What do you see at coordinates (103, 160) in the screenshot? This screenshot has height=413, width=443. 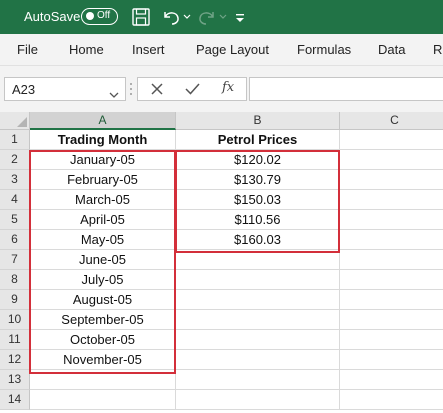 I see `cell-a2: January-05` at bounding box center [103, 160].